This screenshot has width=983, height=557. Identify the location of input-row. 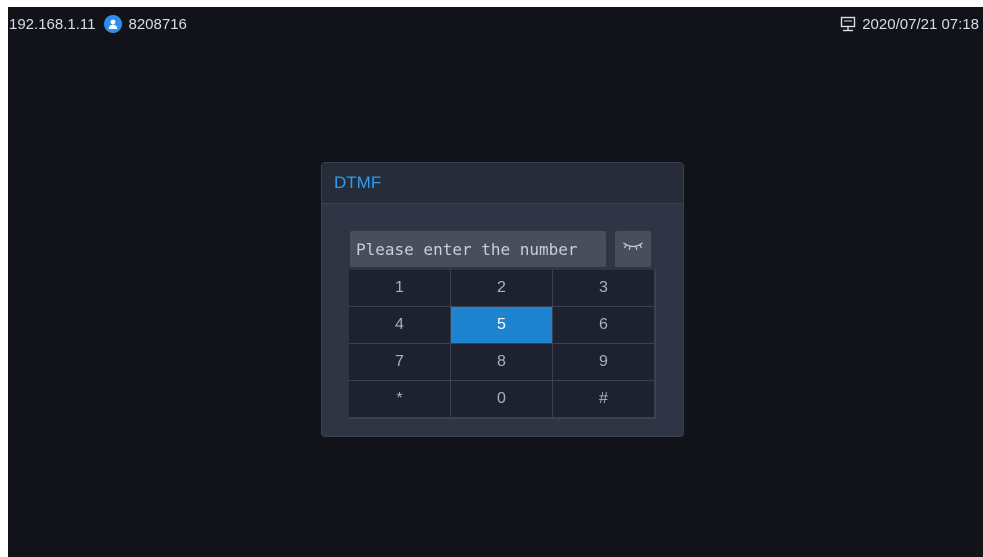
(500, 249).